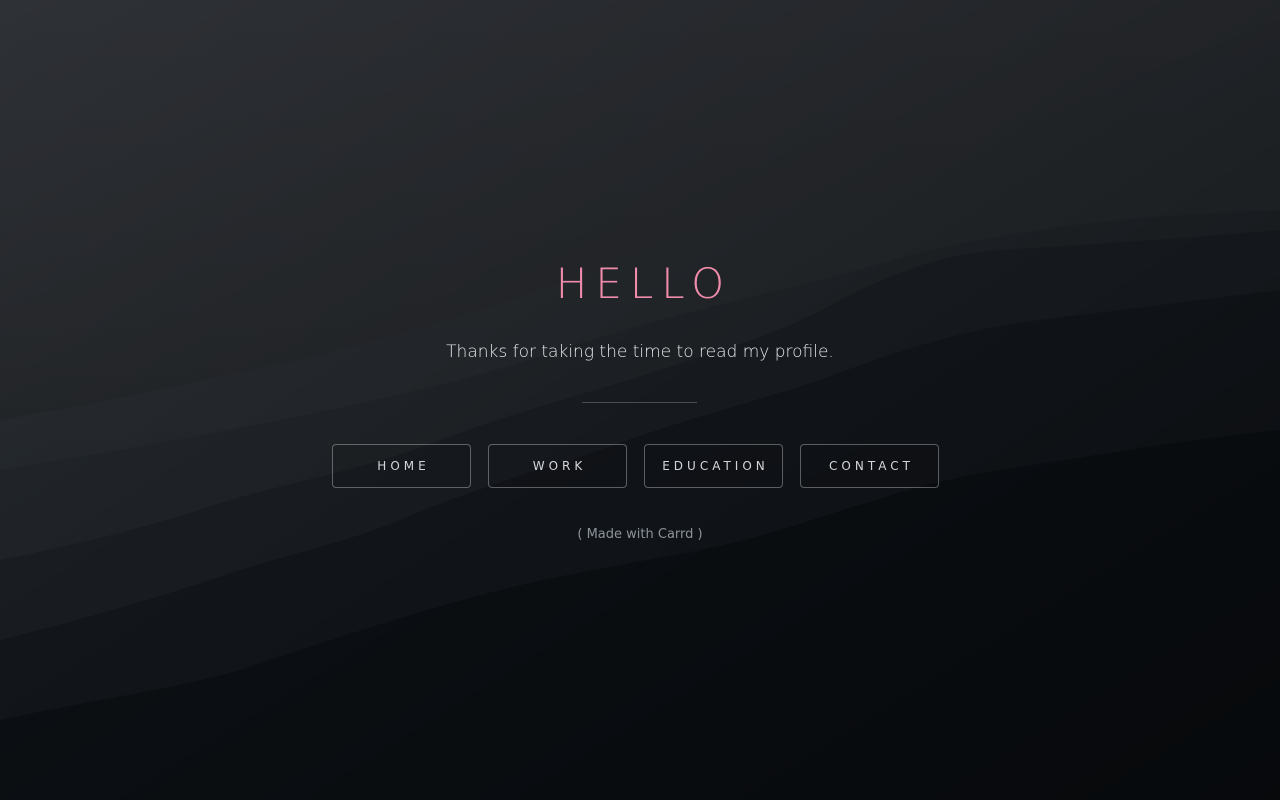 This screenshot has width=1280, height=800. I want to click on credit-footer: ( Made with Carrd ), so click(640, 535).